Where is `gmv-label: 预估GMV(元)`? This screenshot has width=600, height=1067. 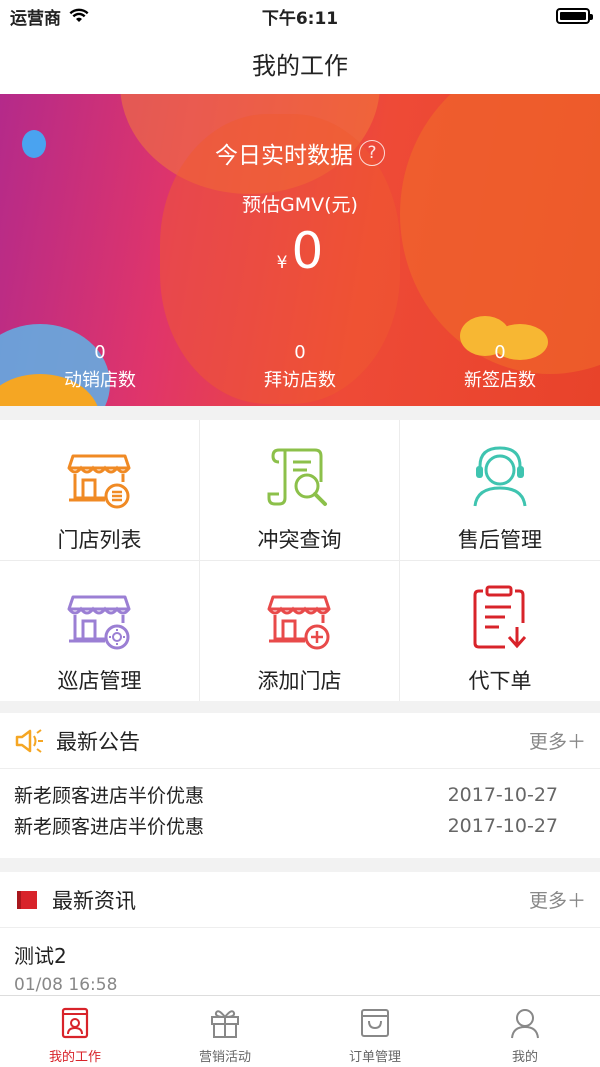 gmv-label: 预估GMV(元) is located at coordinates (300, 205).